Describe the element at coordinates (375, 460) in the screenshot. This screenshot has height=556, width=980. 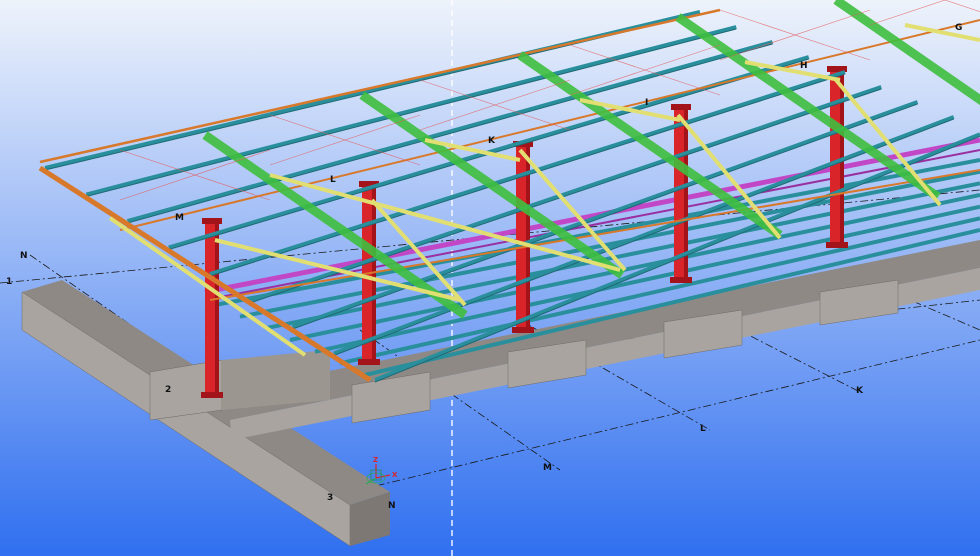
I see `axis-z-label: Z` at that location.